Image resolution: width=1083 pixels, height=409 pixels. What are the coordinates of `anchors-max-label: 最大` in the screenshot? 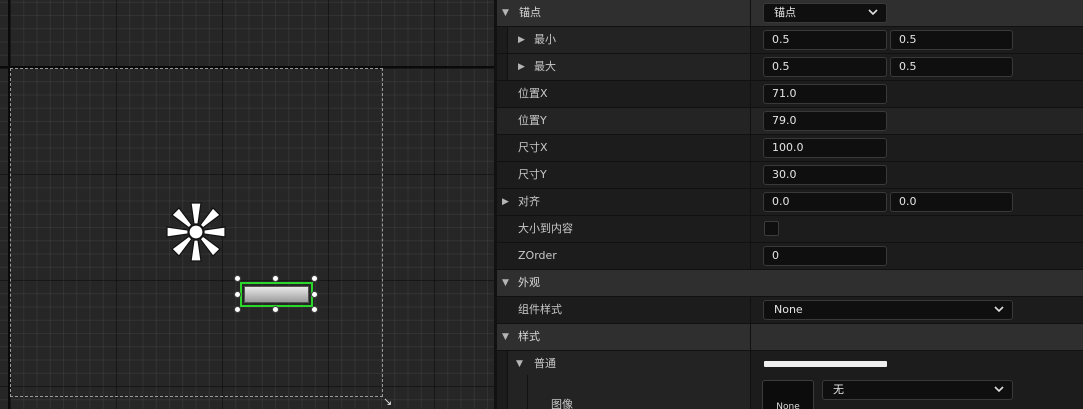 It's located at (545, 66).